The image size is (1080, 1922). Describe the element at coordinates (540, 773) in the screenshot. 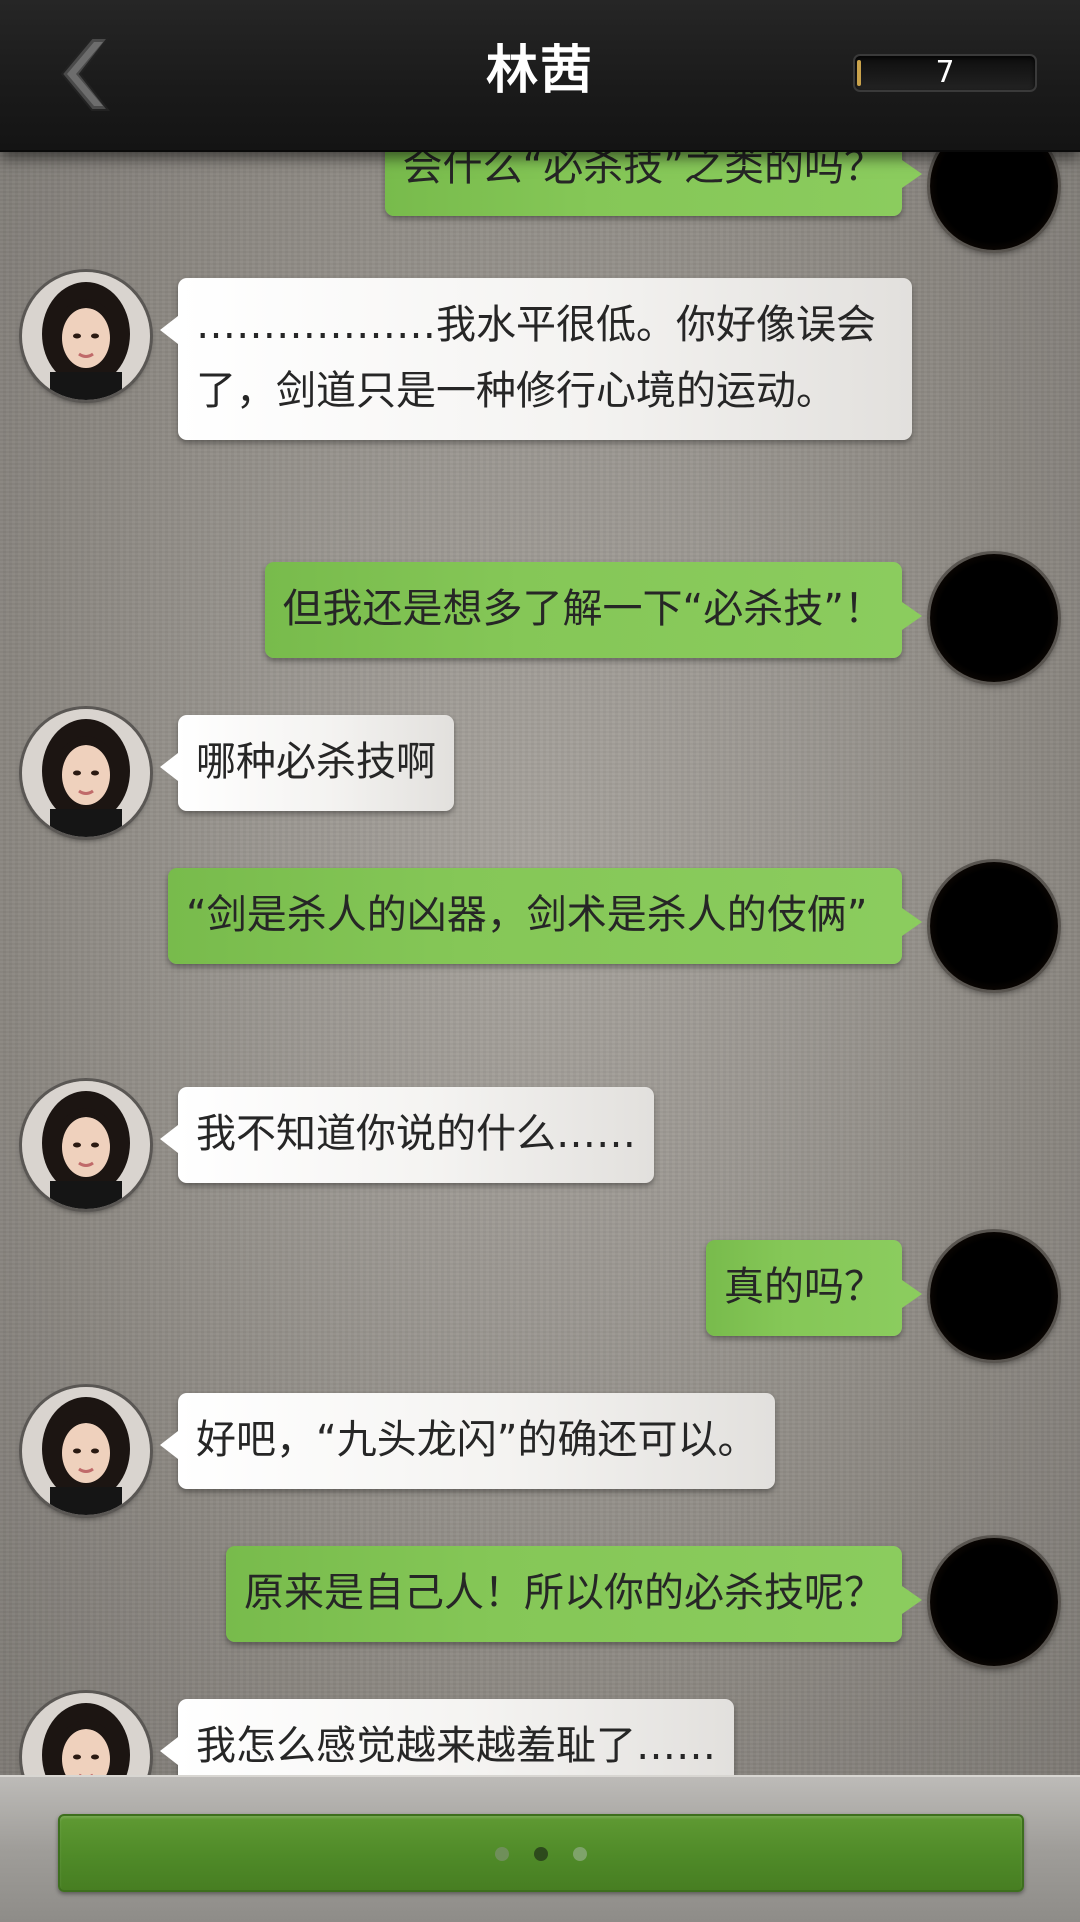

I see `message-row: 哪种必杀技啊` at that location.